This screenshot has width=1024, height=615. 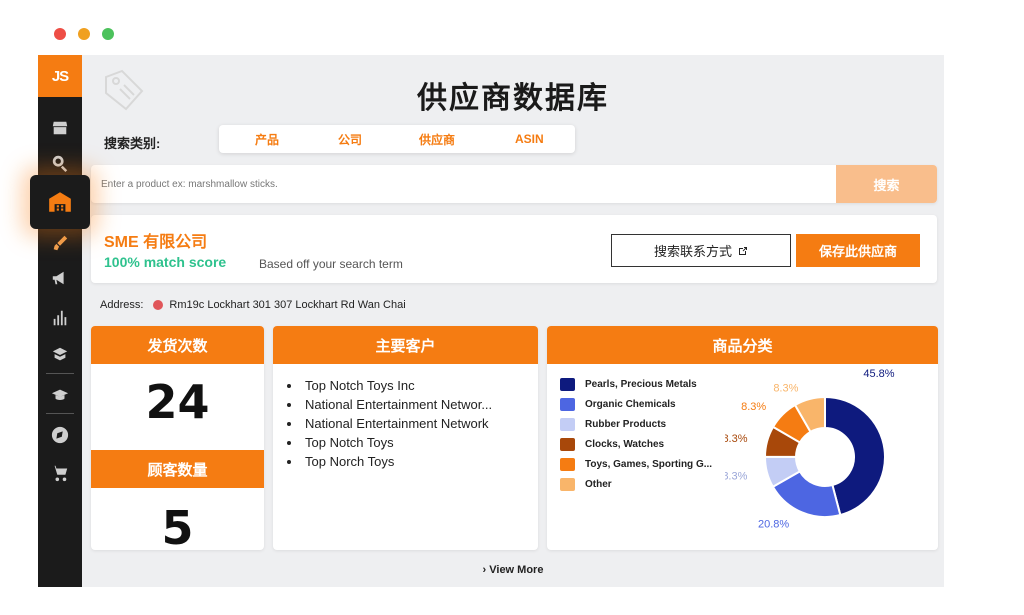 I want to click on legend-label: Pearls, Precious Metals, so click(x=641, y=384).